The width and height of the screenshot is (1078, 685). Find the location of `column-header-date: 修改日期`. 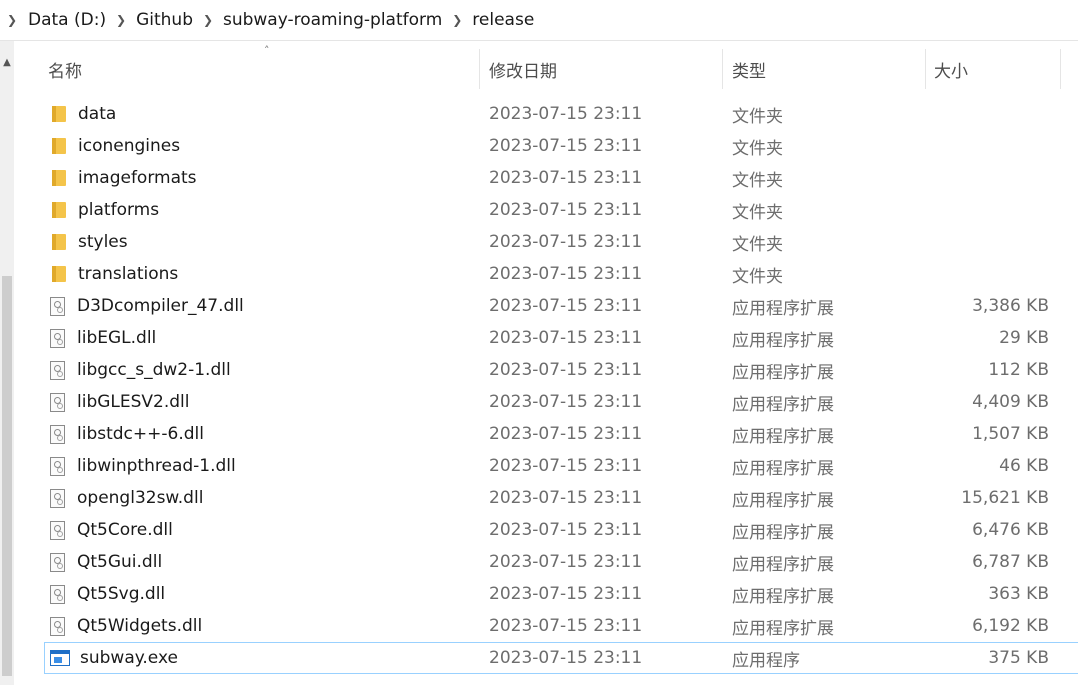

column-header-date: 修改日期 is located at coordinates (601, 69).